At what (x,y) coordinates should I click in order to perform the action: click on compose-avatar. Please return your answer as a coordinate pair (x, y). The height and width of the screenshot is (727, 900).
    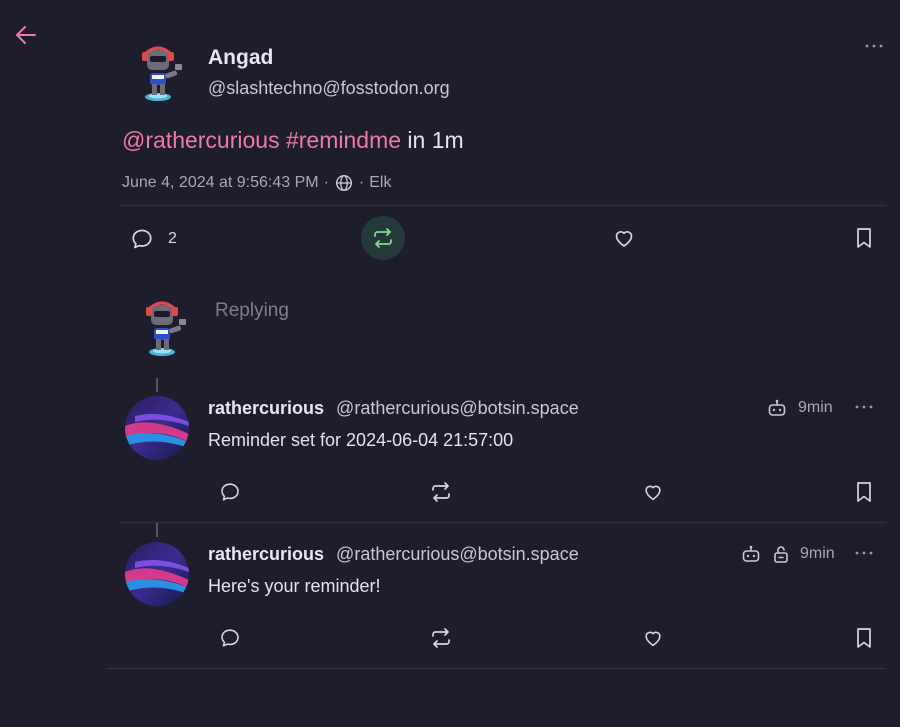
    Looking at the image, I should click on (164, 327).